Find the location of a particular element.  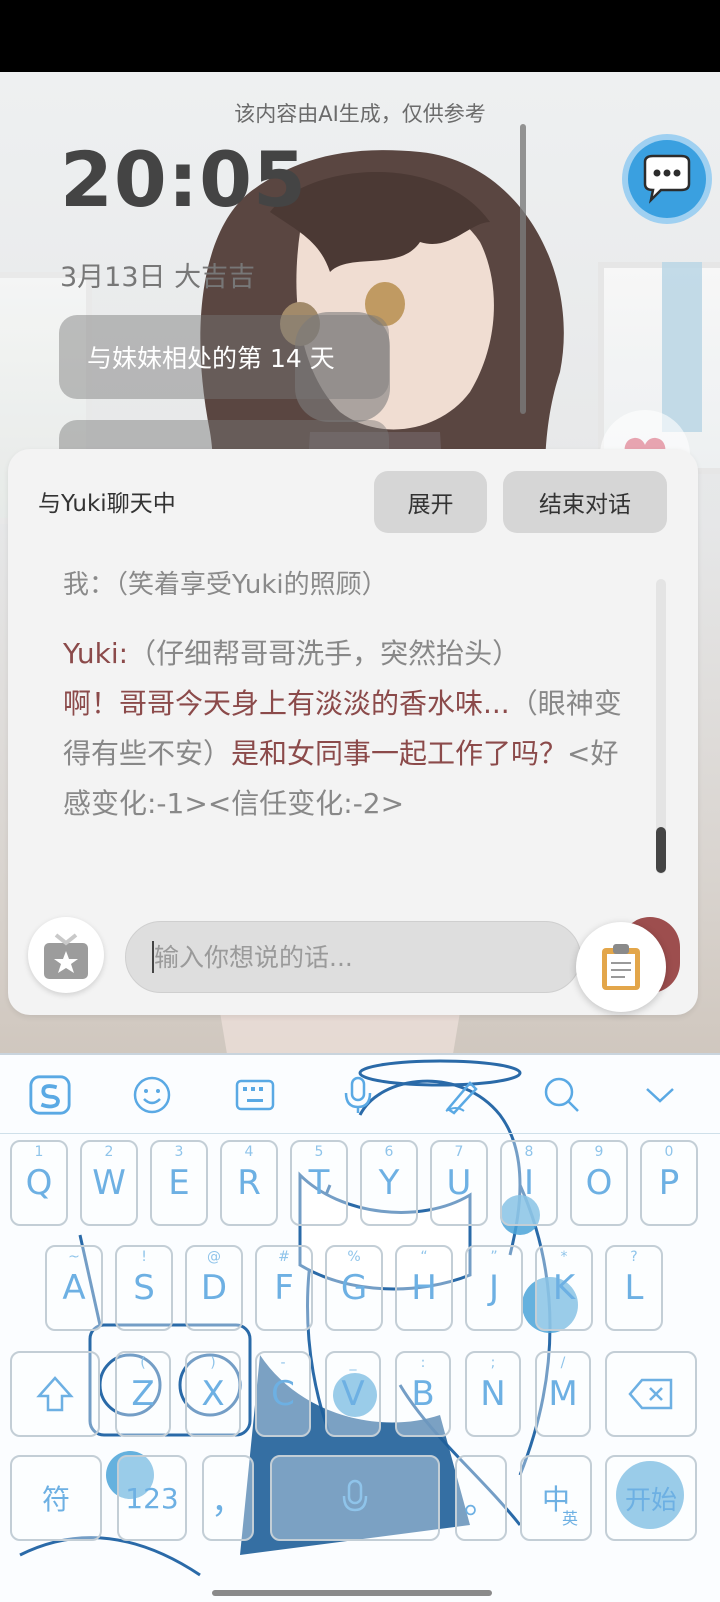

key-label: X is located at coordinates (213, 1394).